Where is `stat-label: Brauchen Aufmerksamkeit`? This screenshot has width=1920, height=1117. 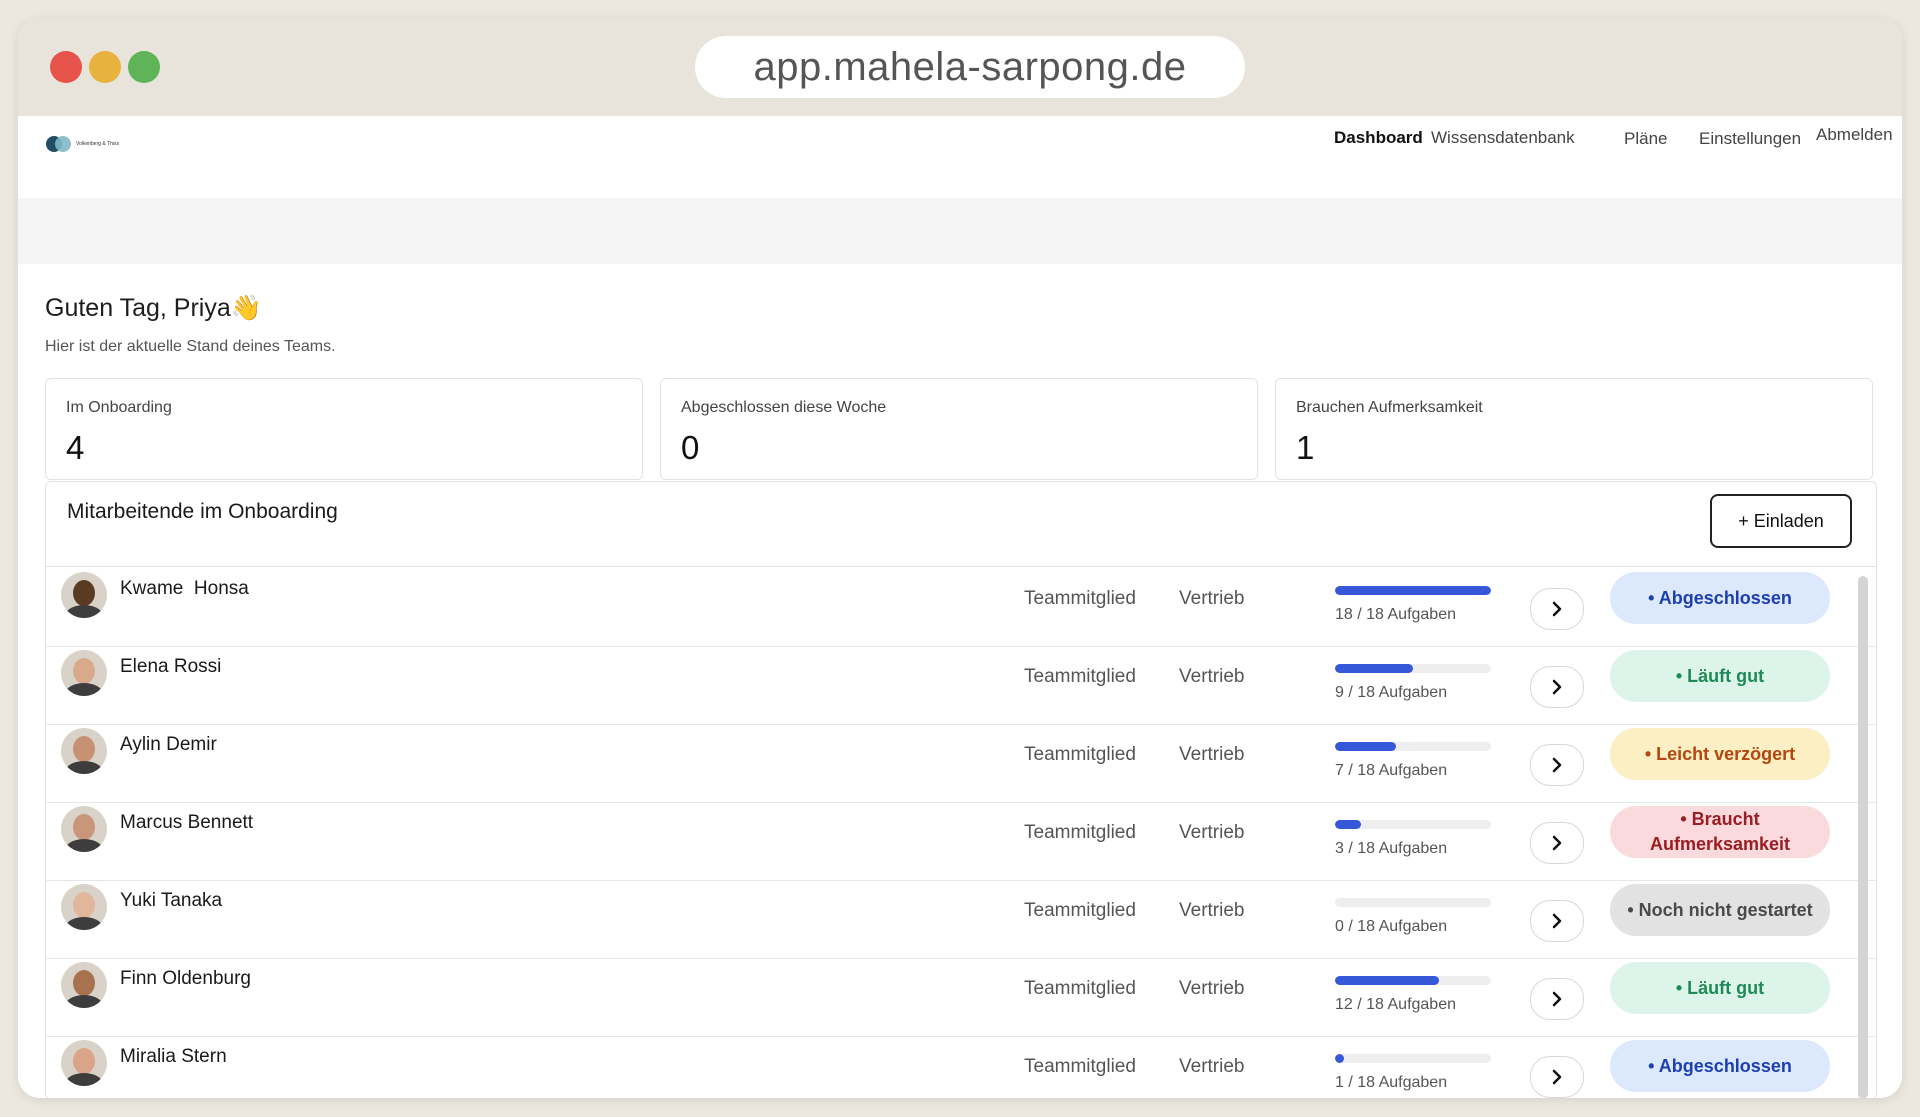
stat-label: Brauchen Aufmerksamkeit is located at coordinates (1389, 407).